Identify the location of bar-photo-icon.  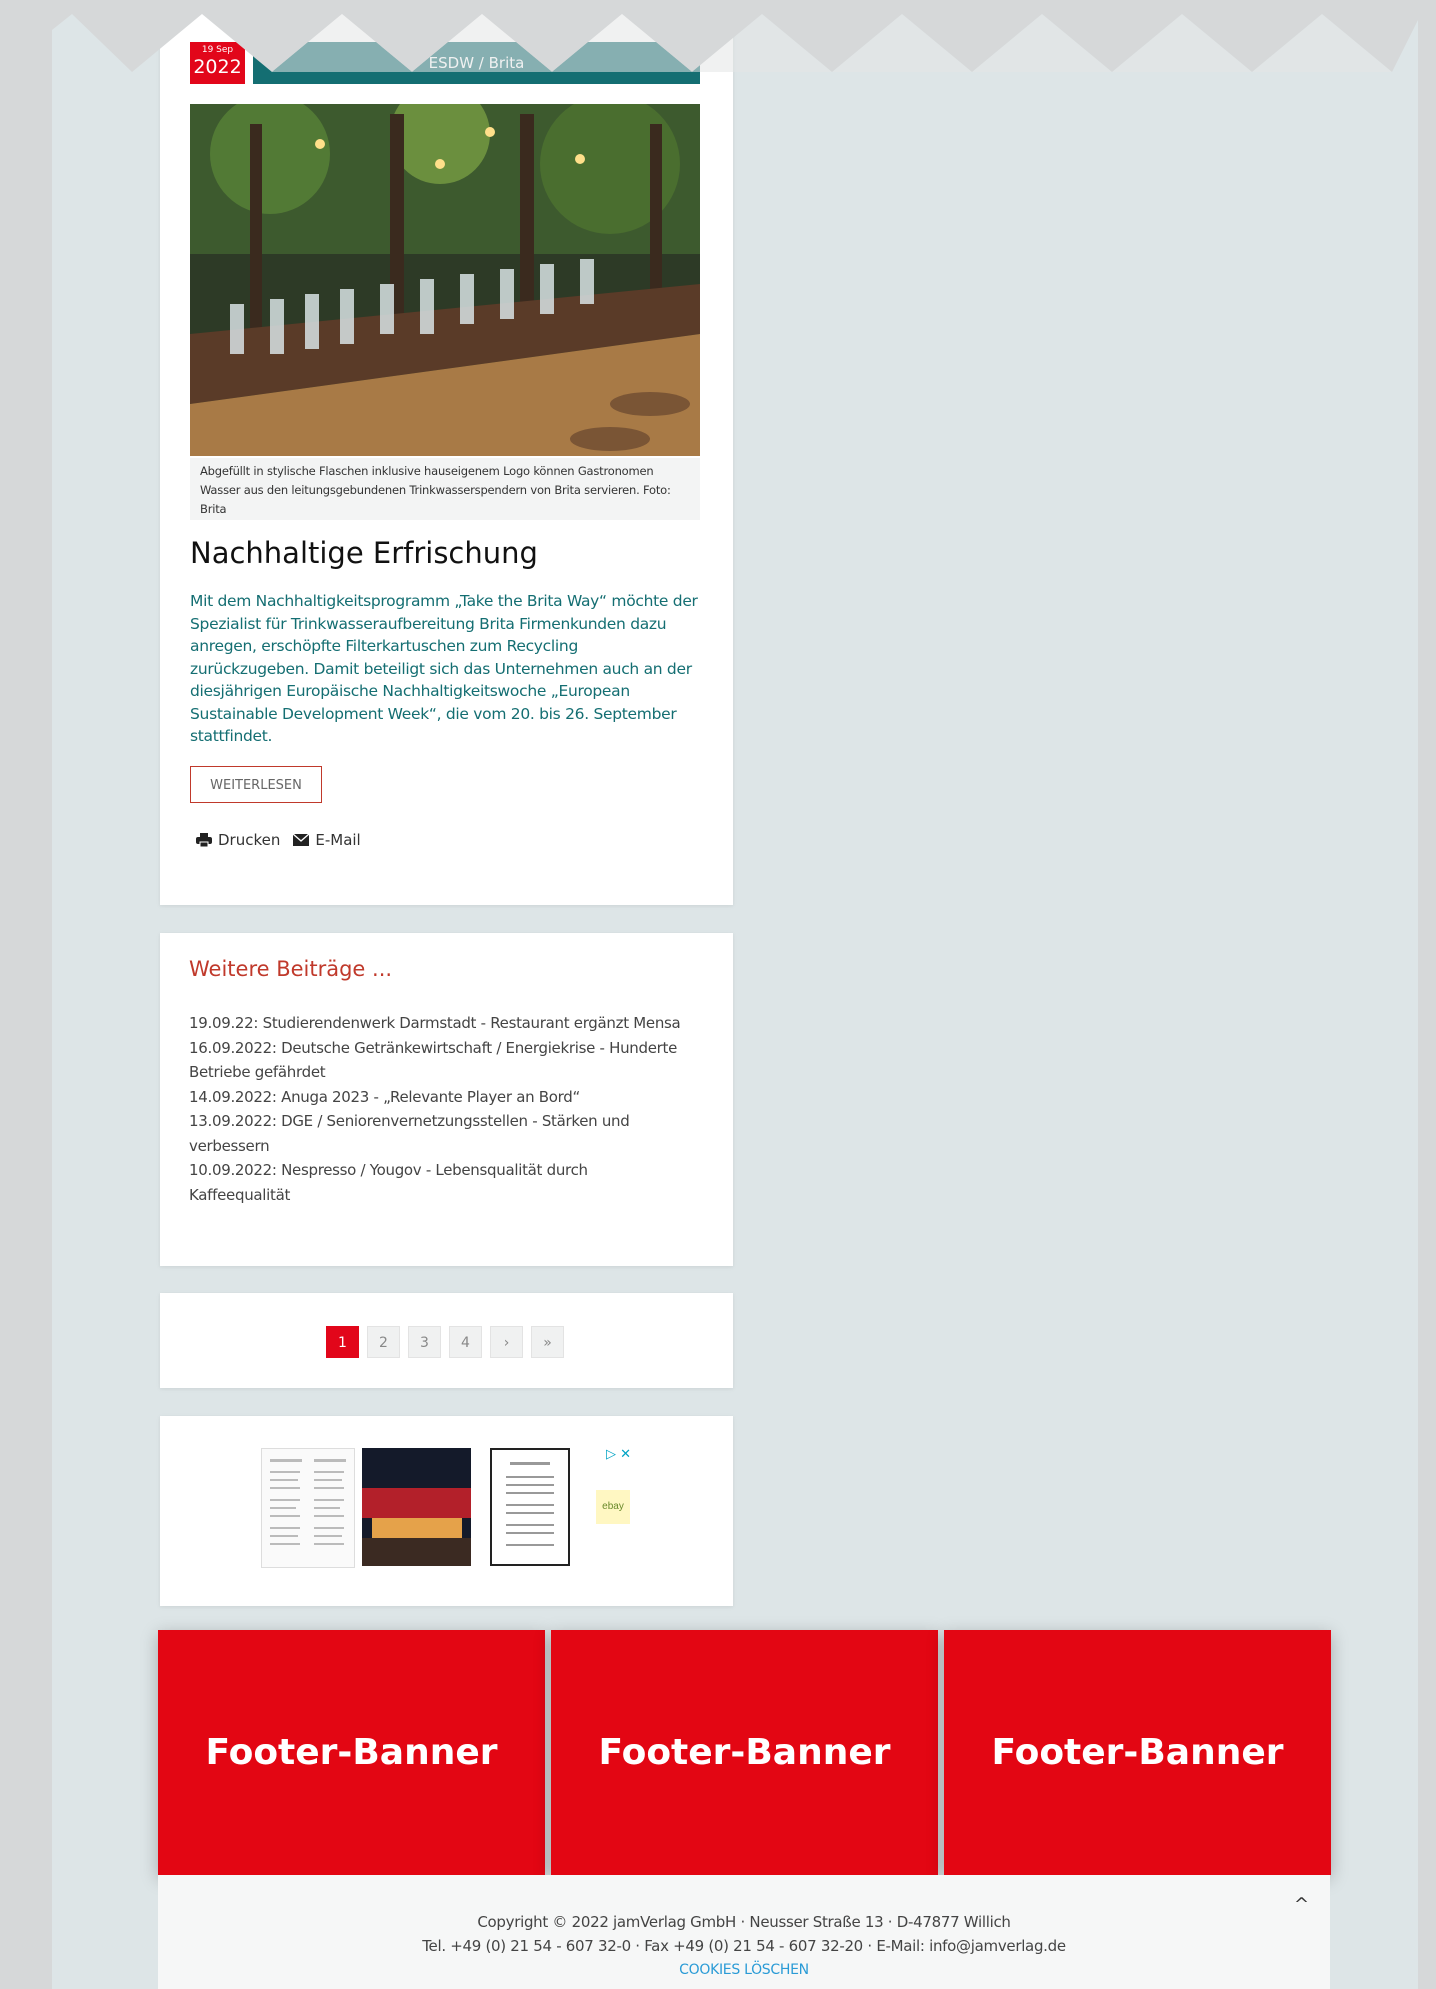
(445, 280).